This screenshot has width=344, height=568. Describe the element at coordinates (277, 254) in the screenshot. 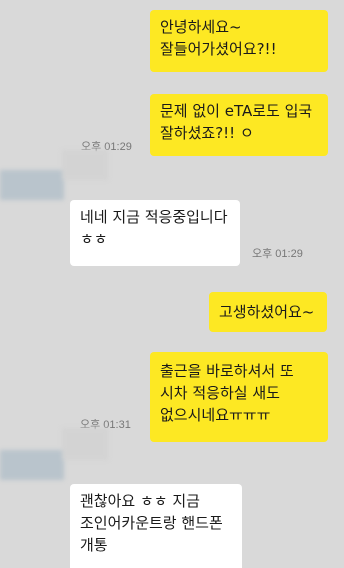

I see `message-timestamp: 오후 01:29` at that location.